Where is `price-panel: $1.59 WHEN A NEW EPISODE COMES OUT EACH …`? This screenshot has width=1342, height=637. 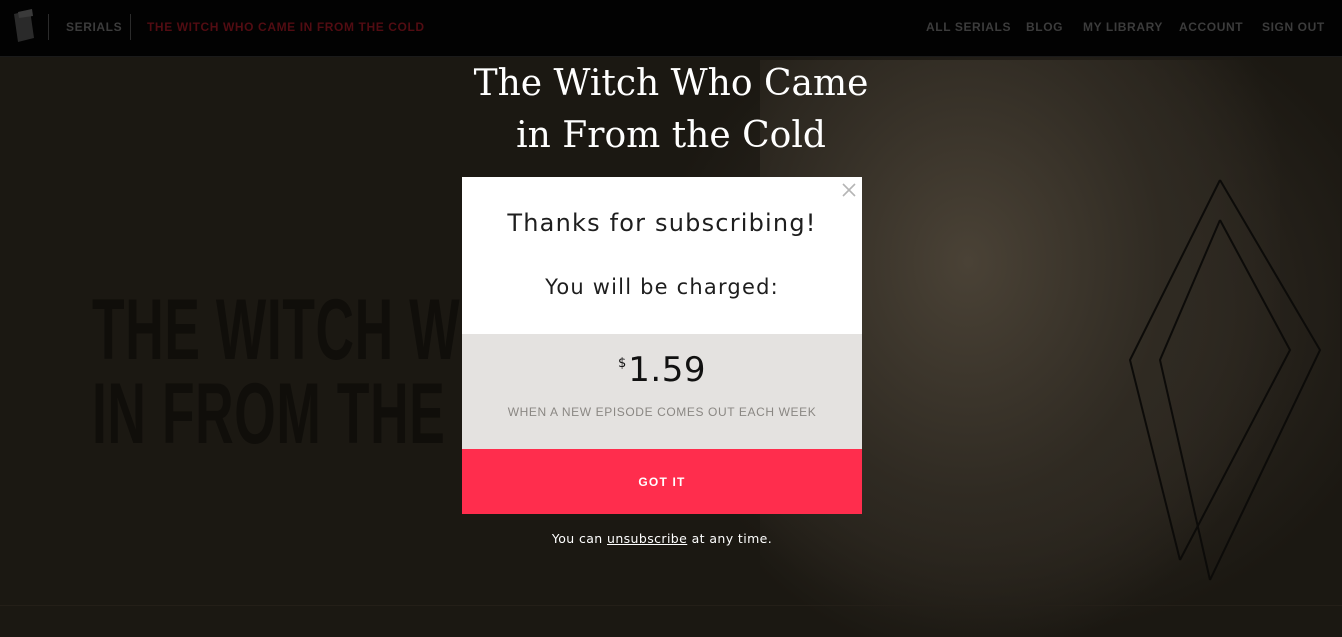 price-panel: $1.59 WHEN A NEW EPISODE COMES OUT EACH … is located at coordinates (662, 391).